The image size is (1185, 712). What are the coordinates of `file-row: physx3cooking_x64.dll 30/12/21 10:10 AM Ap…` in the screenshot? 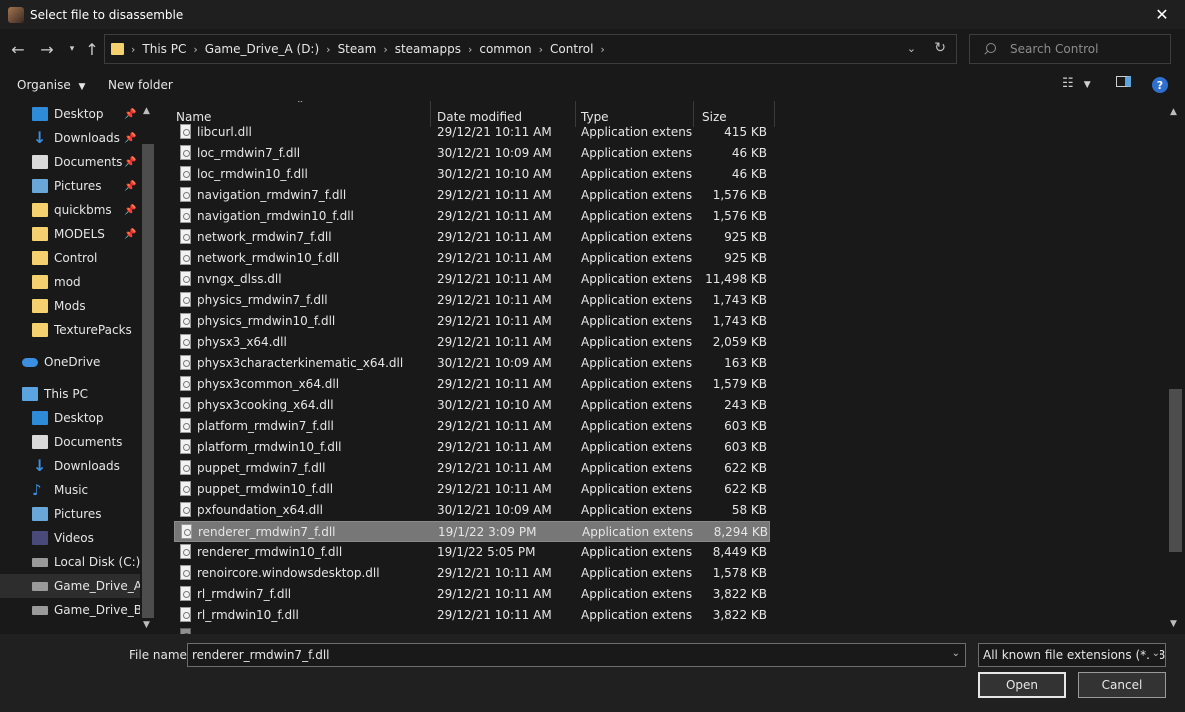 It's located at (472, 405).